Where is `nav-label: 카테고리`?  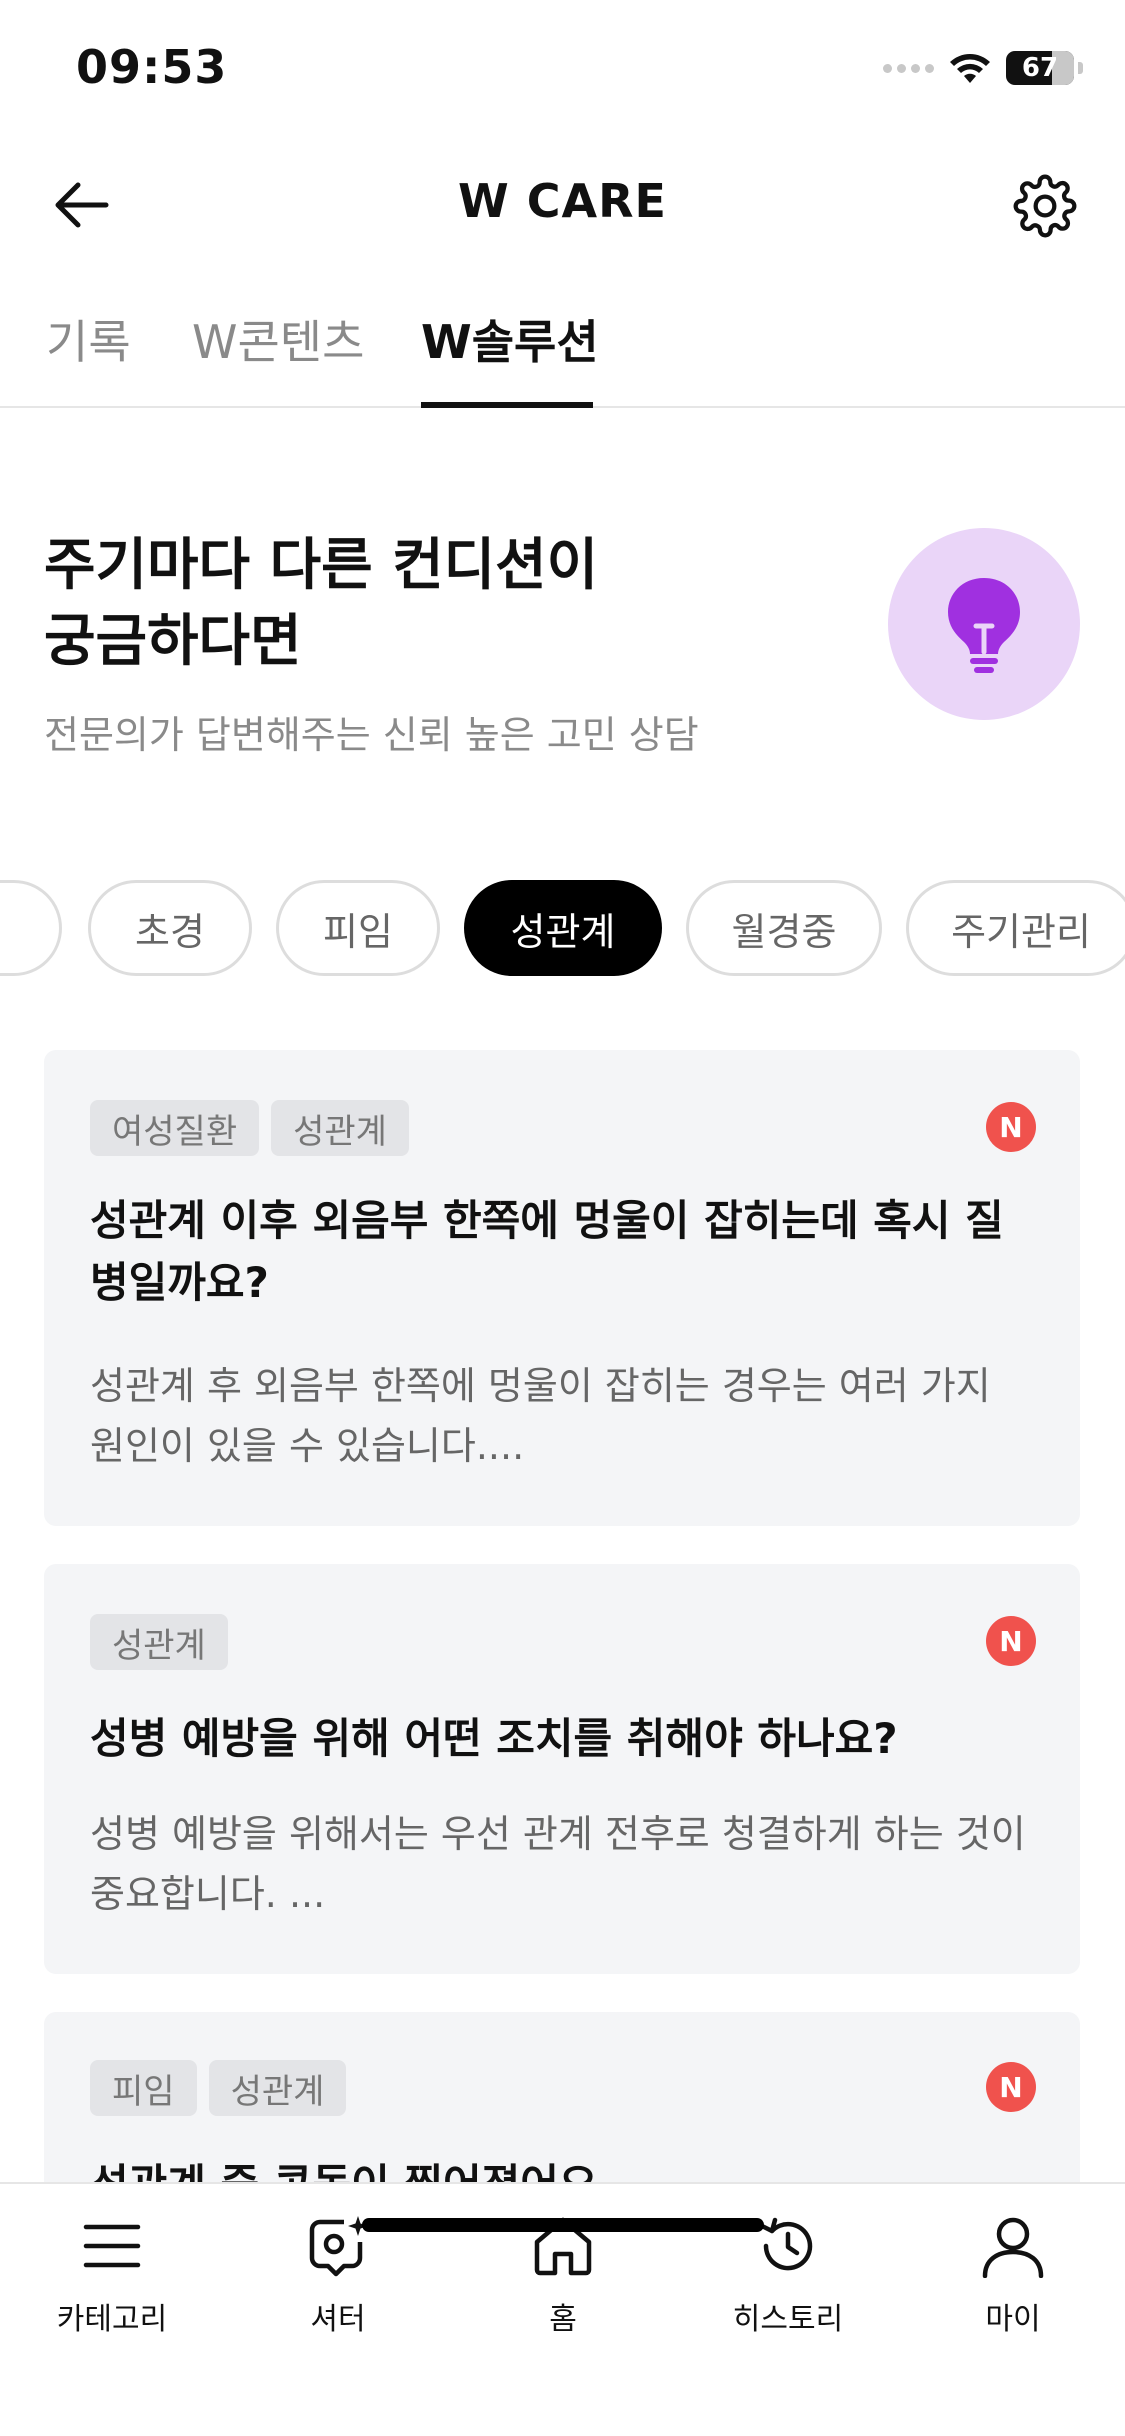 nav-label: 카테고리 is located at coordinates (112, 2319).